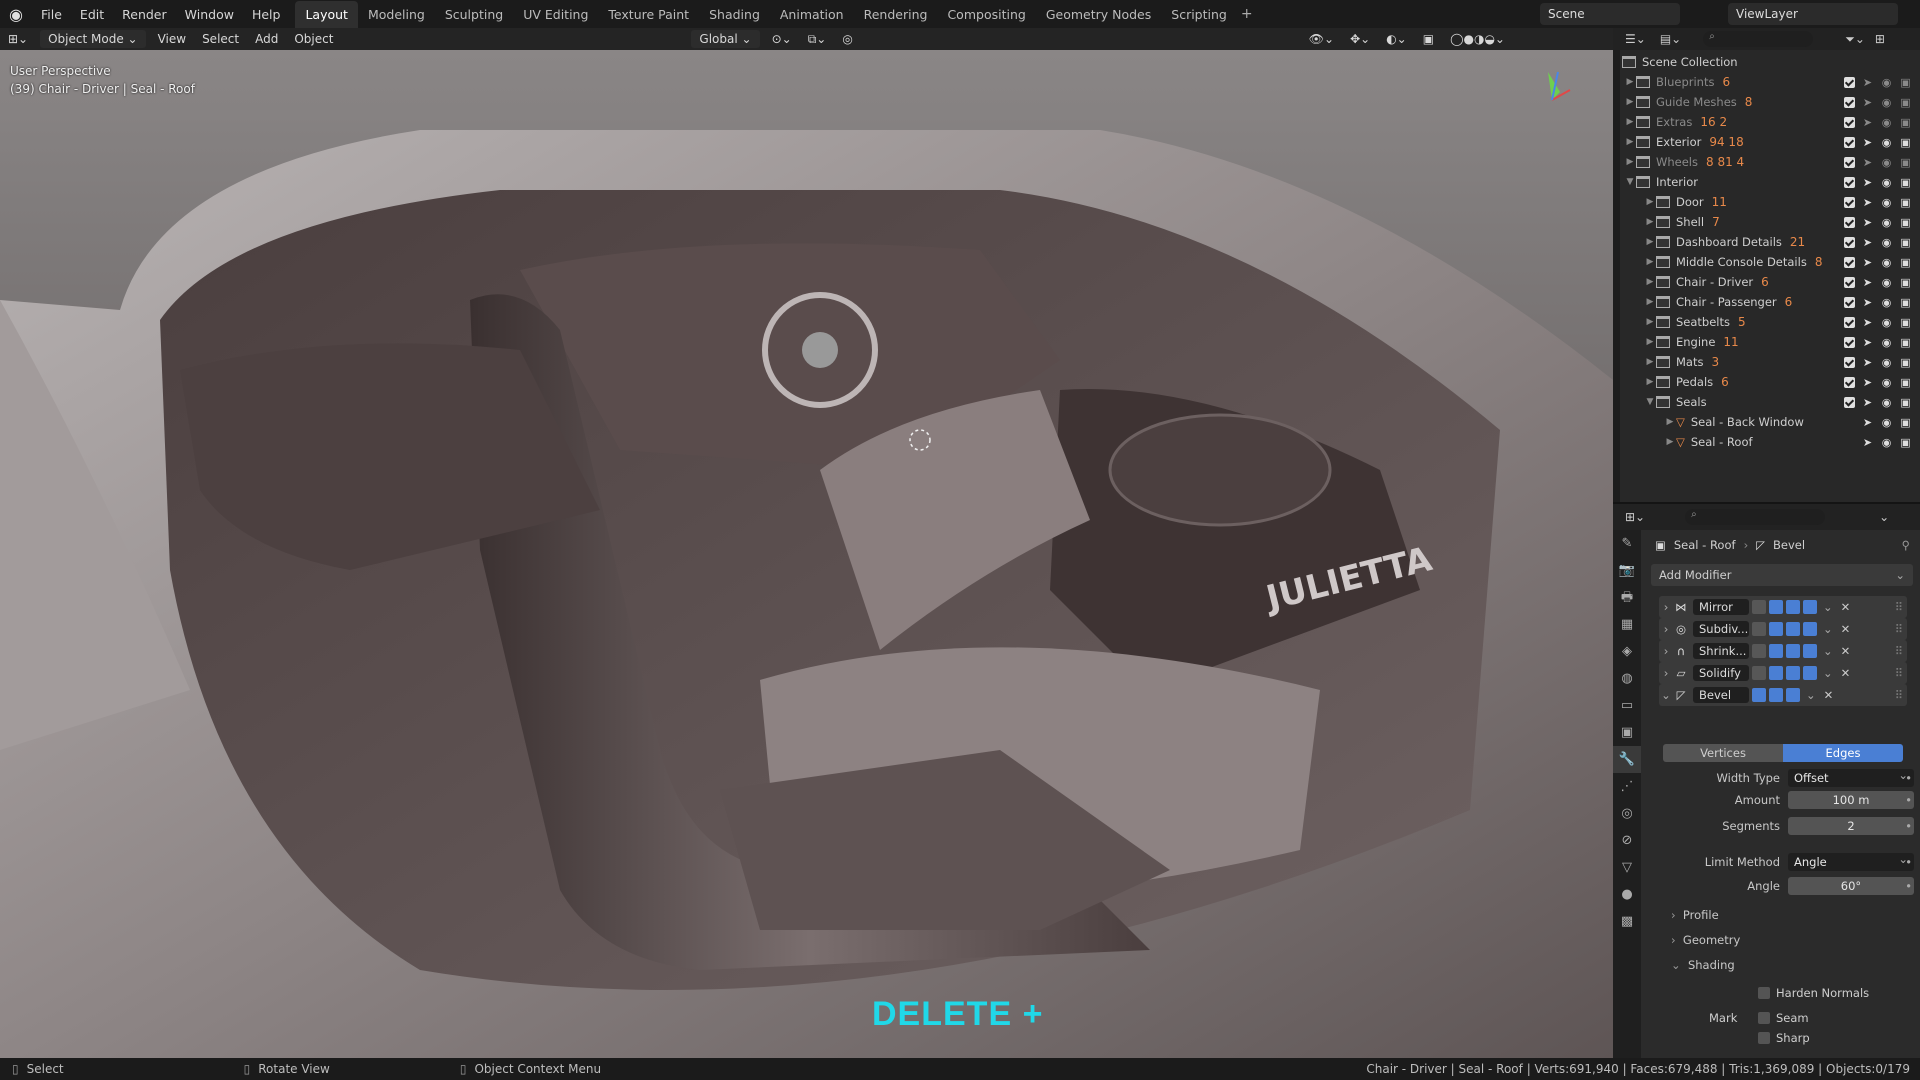  I want to click on pivot-icon: ⊙⌄, so click(782, 39).